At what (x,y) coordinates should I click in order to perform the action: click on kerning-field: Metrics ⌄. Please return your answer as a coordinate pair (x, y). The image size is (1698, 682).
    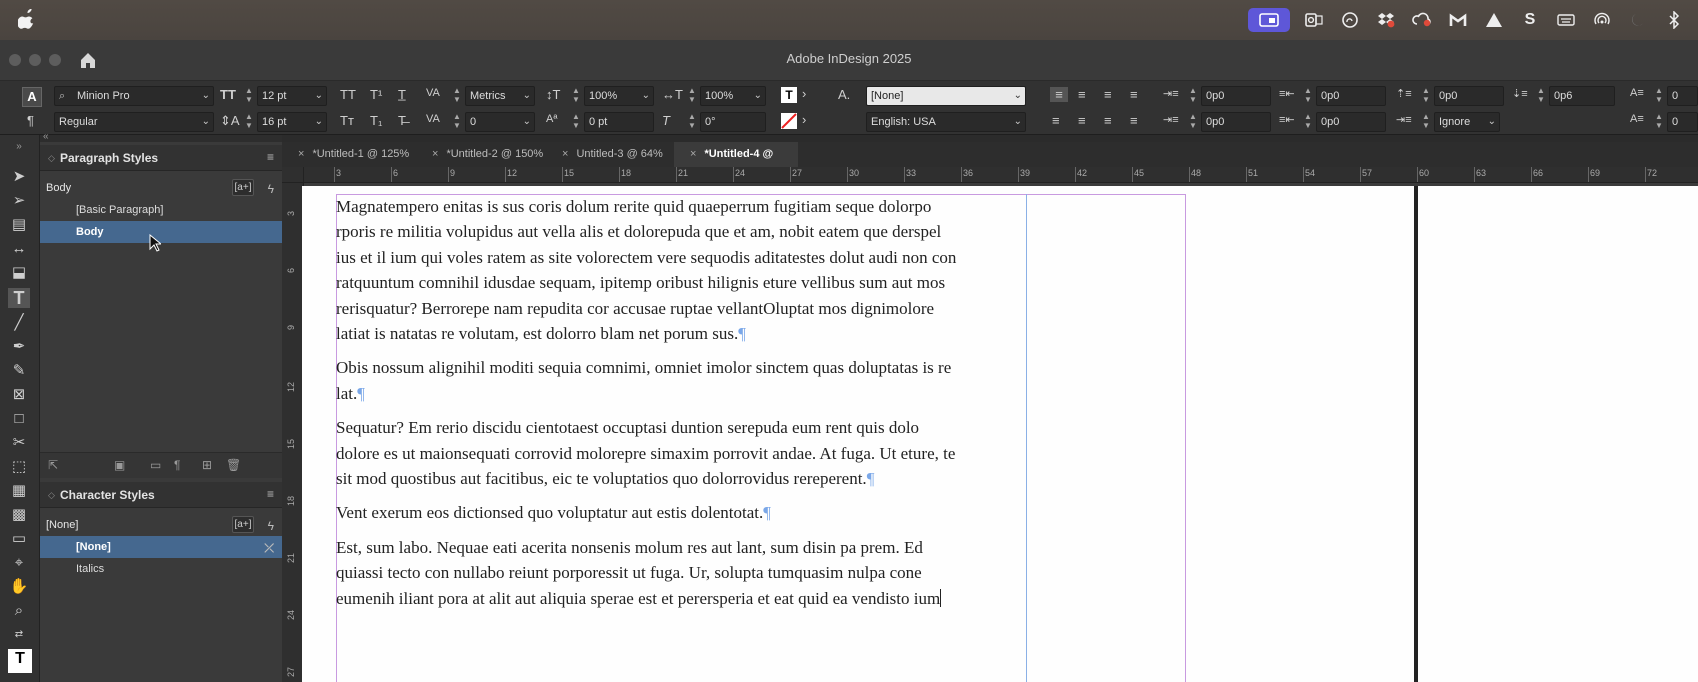
    Looking at the image, I should click on (500, 96).